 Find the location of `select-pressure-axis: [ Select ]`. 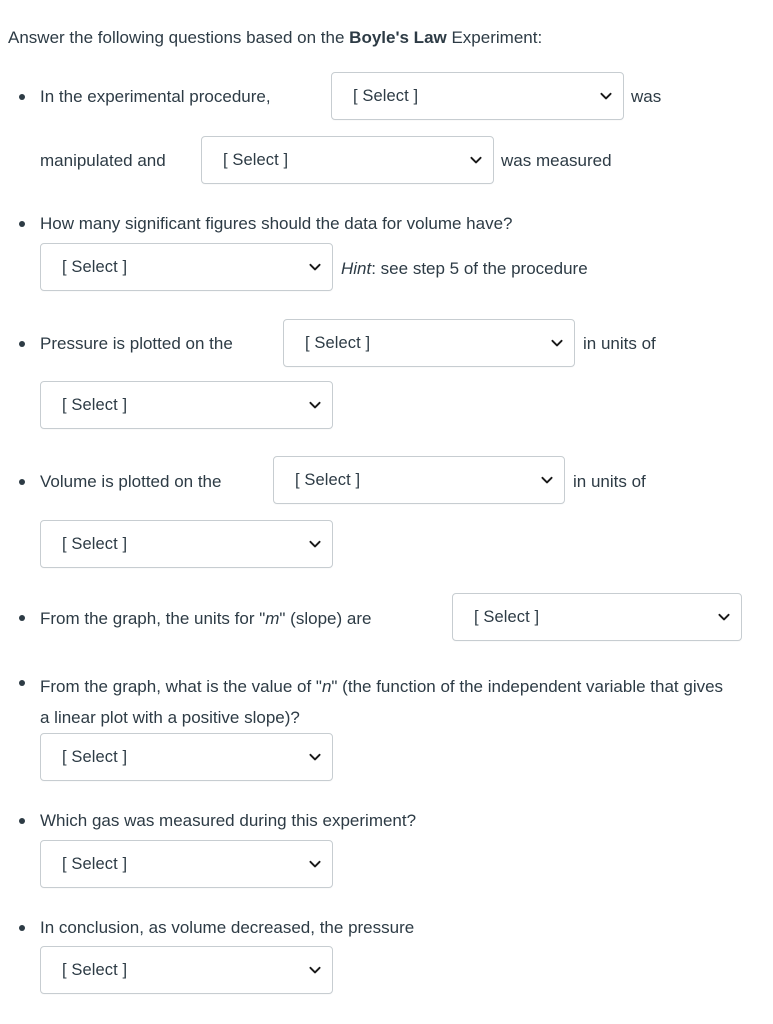

select-pressure-axis: [ Select ] is located at coordinates (429, 343).